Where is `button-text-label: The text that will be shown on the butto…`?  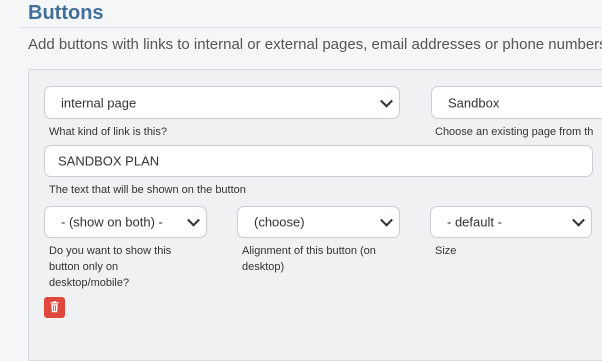
button-text-label: The text that will be shown on the butto… is located at coordinates (147, 190).